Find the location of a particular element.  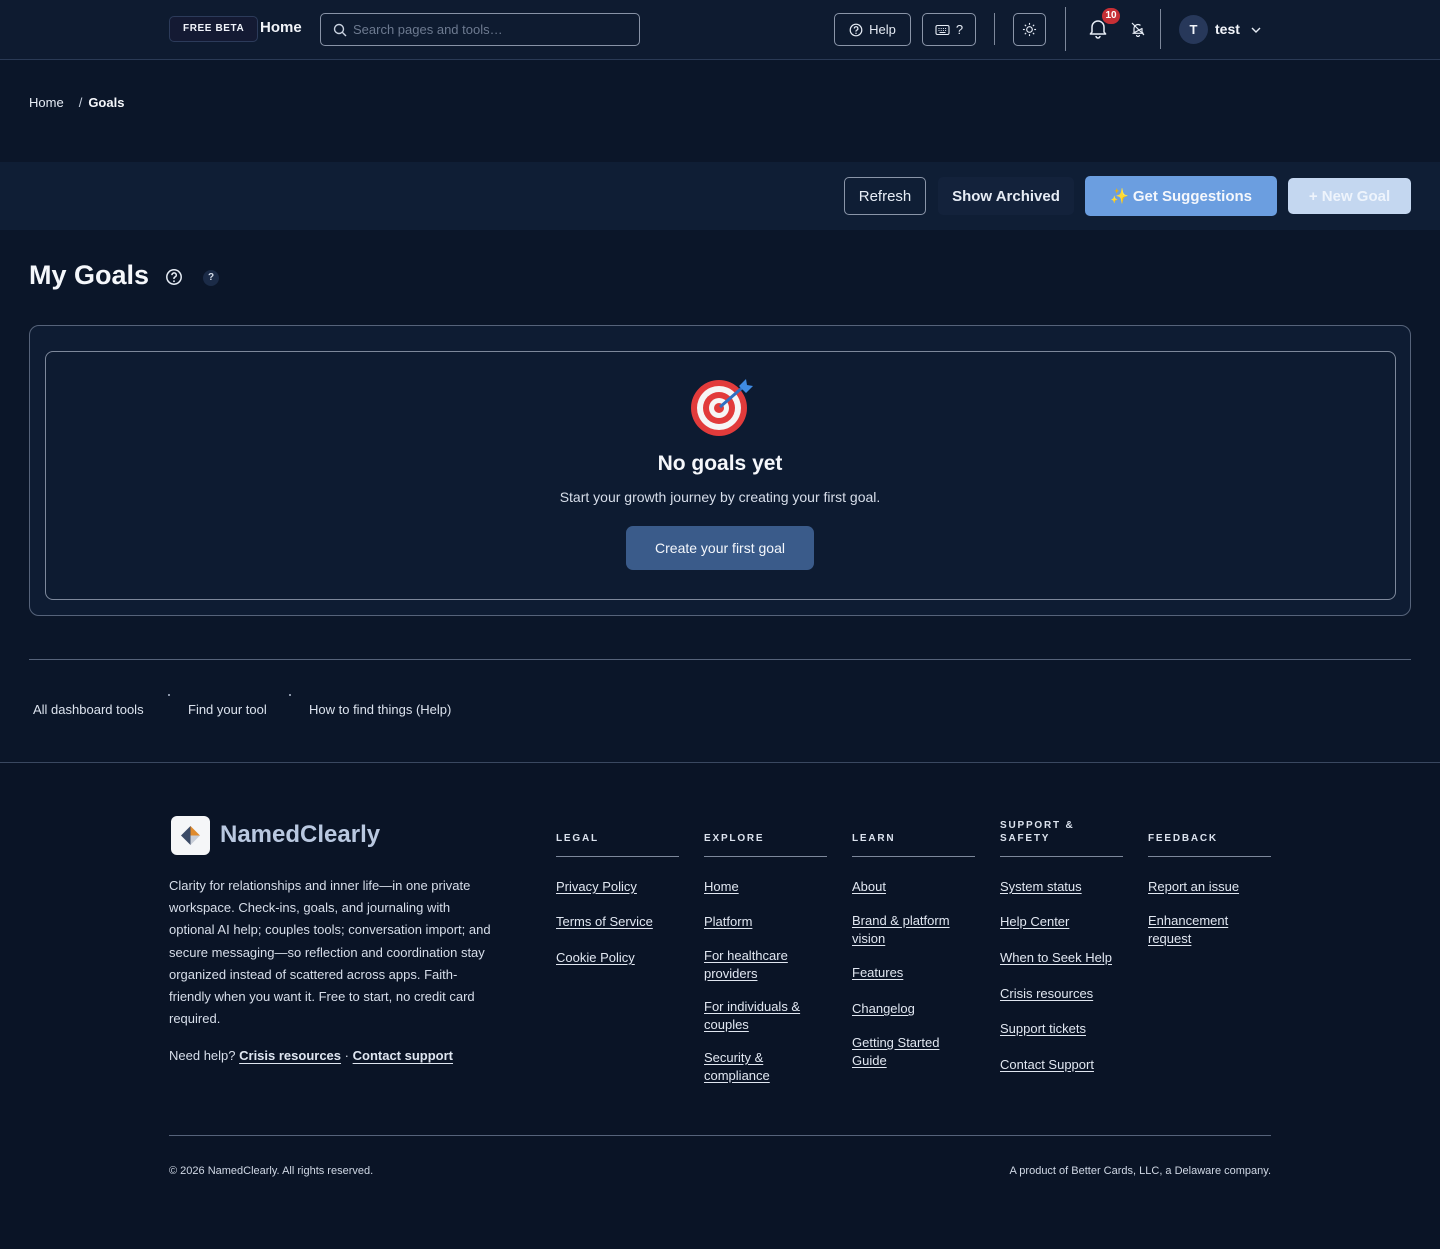

footer-link-home: Home is located at coordinates (766, 887).